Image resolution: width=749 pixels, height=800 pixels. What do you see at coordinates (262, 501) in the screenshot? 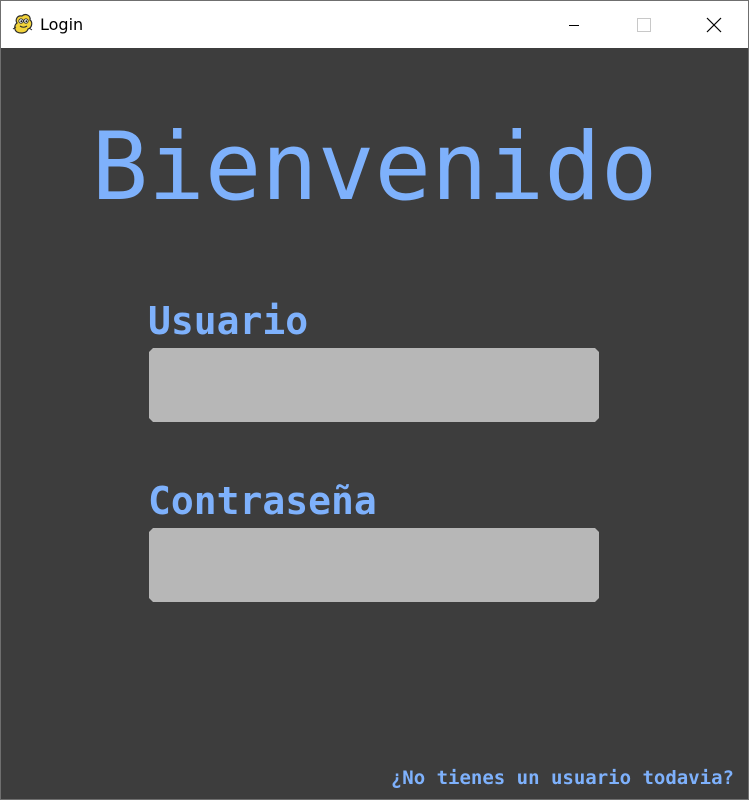
I see `password-label: Contraseña` at bounding box center [262, 501].